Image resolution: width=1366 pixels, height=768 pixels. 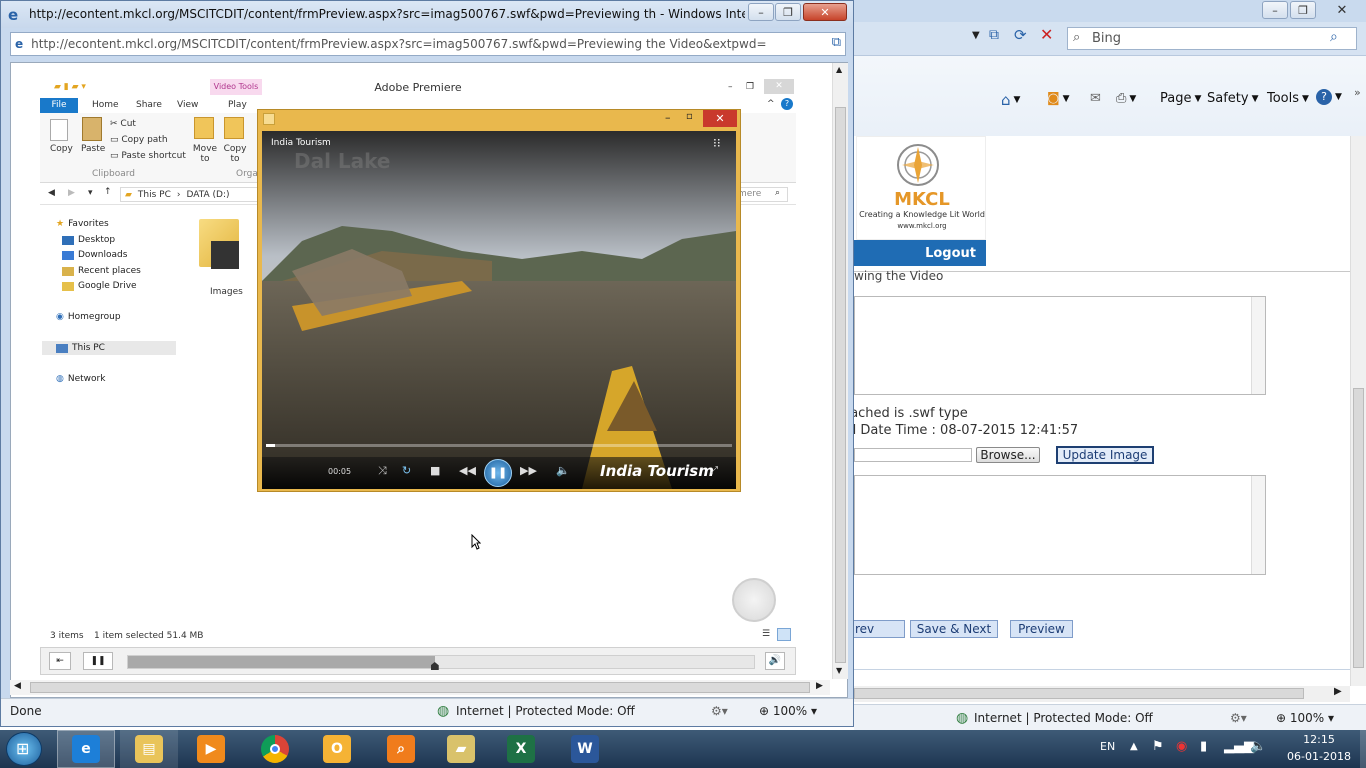 What do you see at coordinates (689, 116) in the screenshot?
I see `player-maximize-icon: ▫` at bounding box center [689, 116].